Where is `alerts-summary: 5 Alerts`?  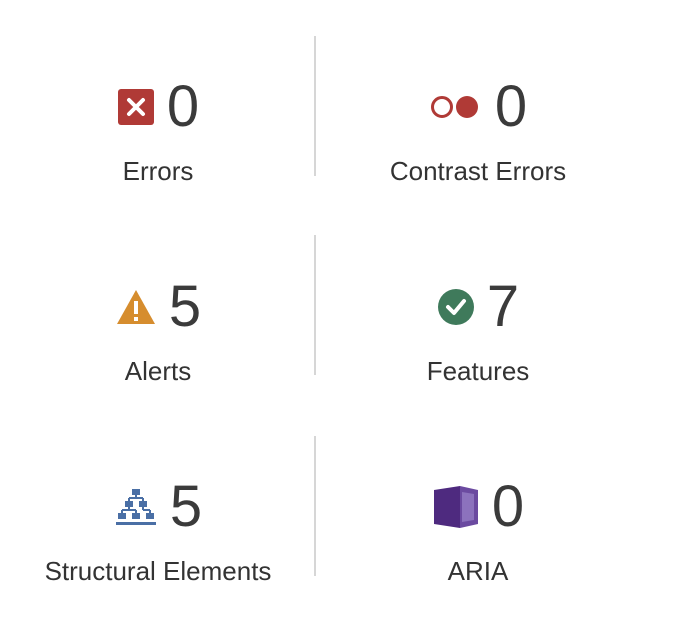 alerts-summary: 5 Alerts is located at coordinates (158, 352).